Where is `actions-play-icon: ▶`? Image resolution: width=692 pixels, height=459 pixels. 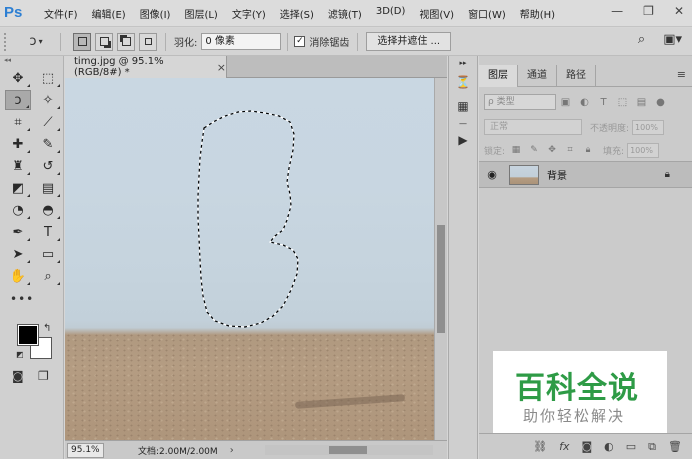 actions-play-icon: ▶ is located at coordinates (463, 140).